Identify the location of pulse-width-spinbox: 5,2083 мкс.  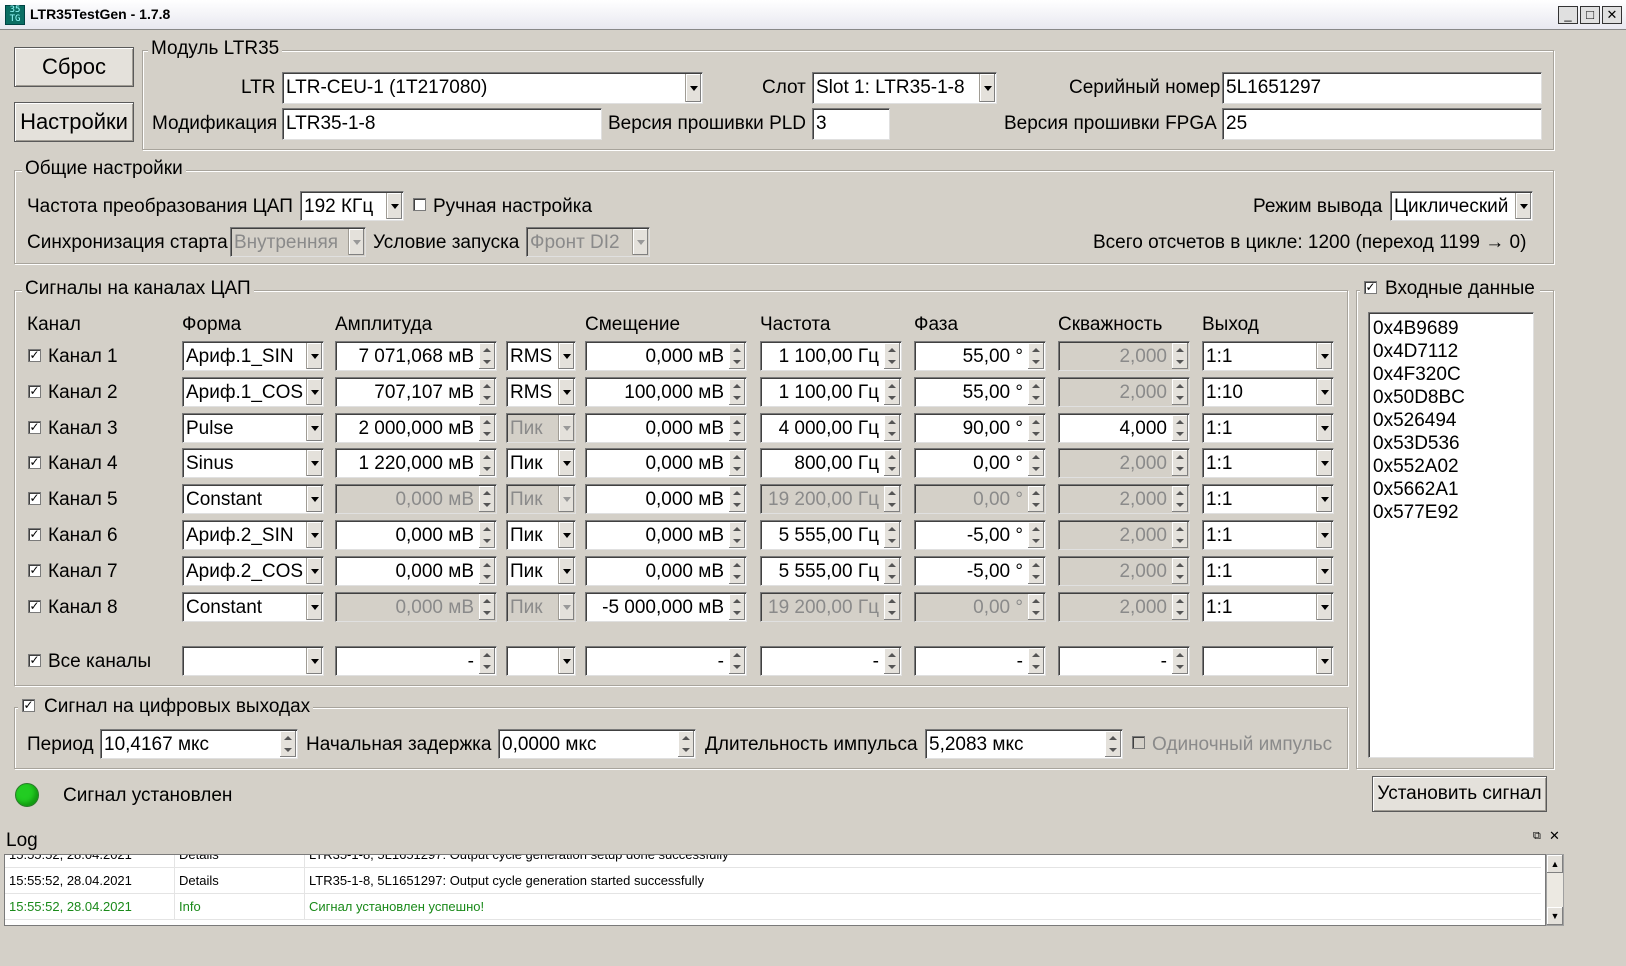
(1024, 744).